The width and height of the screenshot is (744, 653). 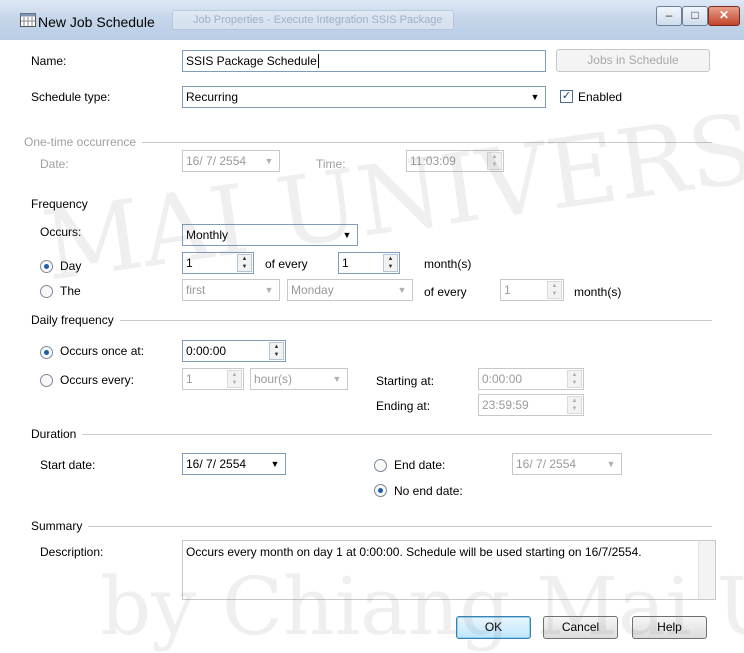 What do you see at coordinates (531, 379) in the screenshot?
I see `starting-at-input: 0:00:00 ▲ ▼` at bounding box center [531, 379].